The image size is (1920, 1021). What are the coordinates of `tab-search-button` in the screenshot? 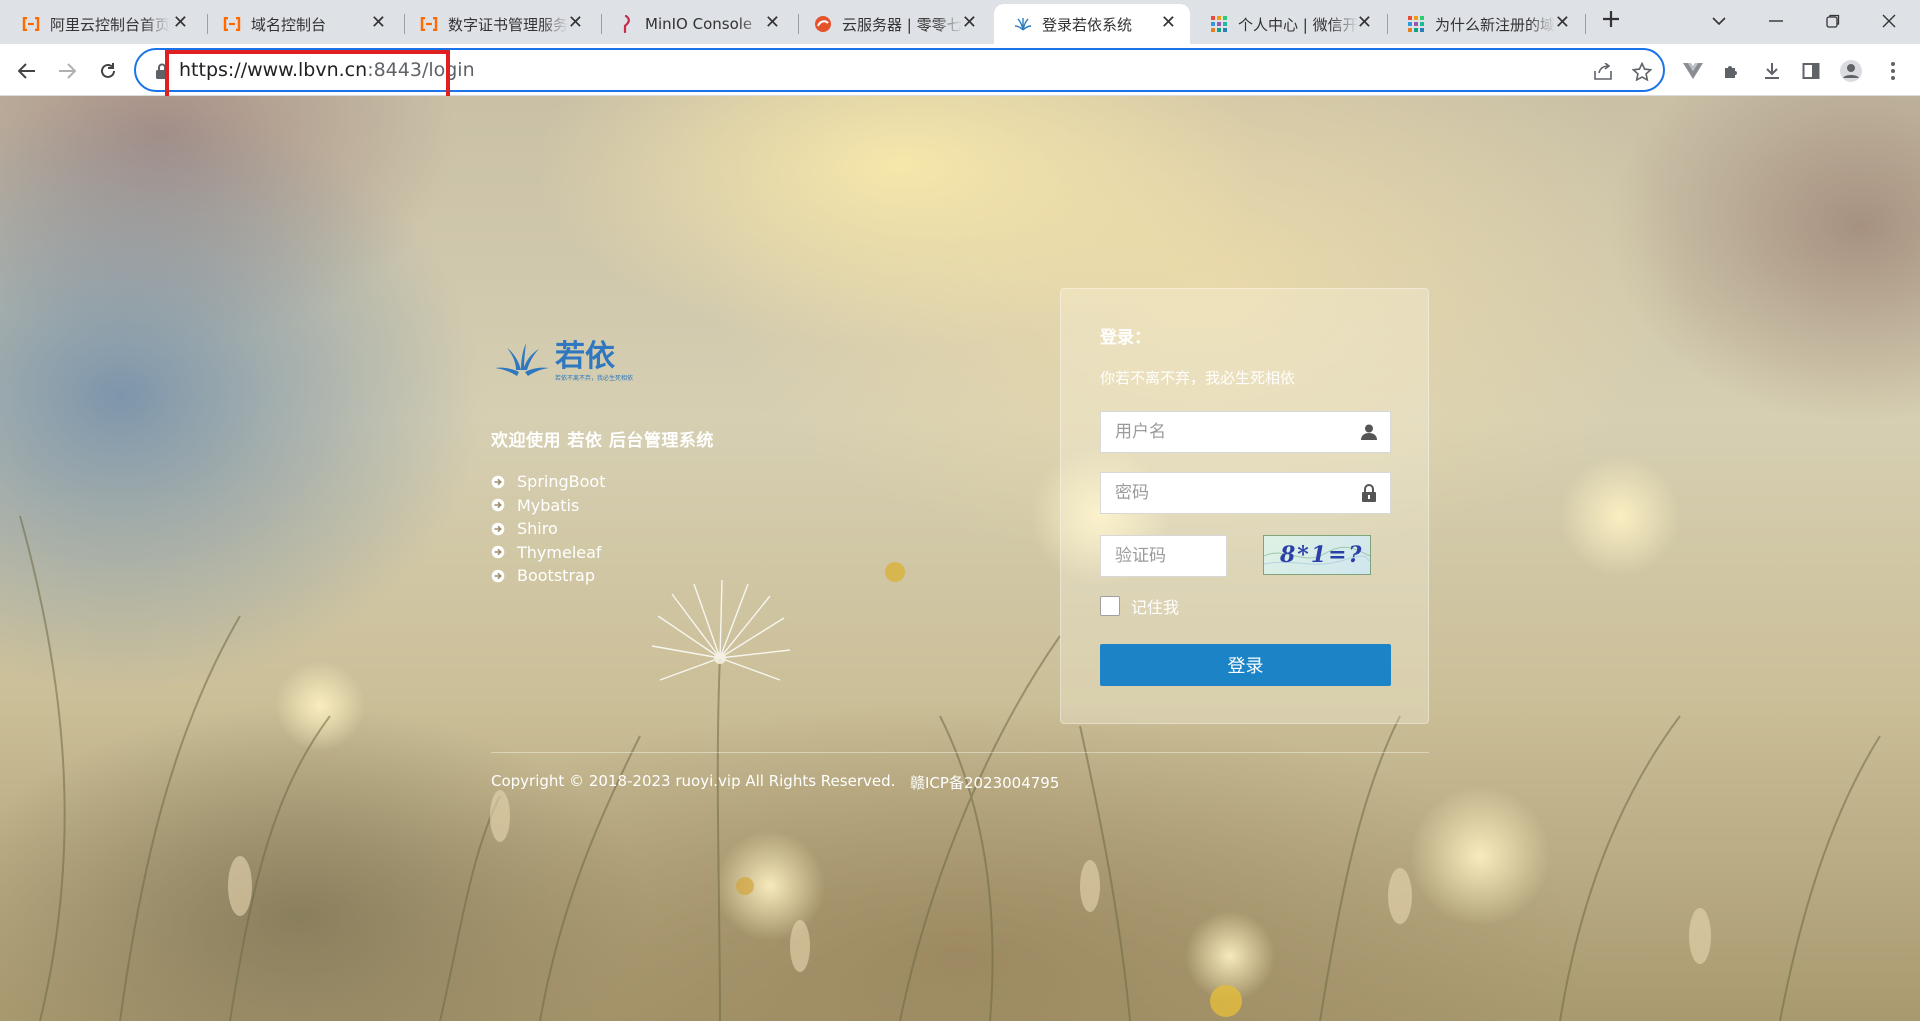 It's located at (1719, 21).